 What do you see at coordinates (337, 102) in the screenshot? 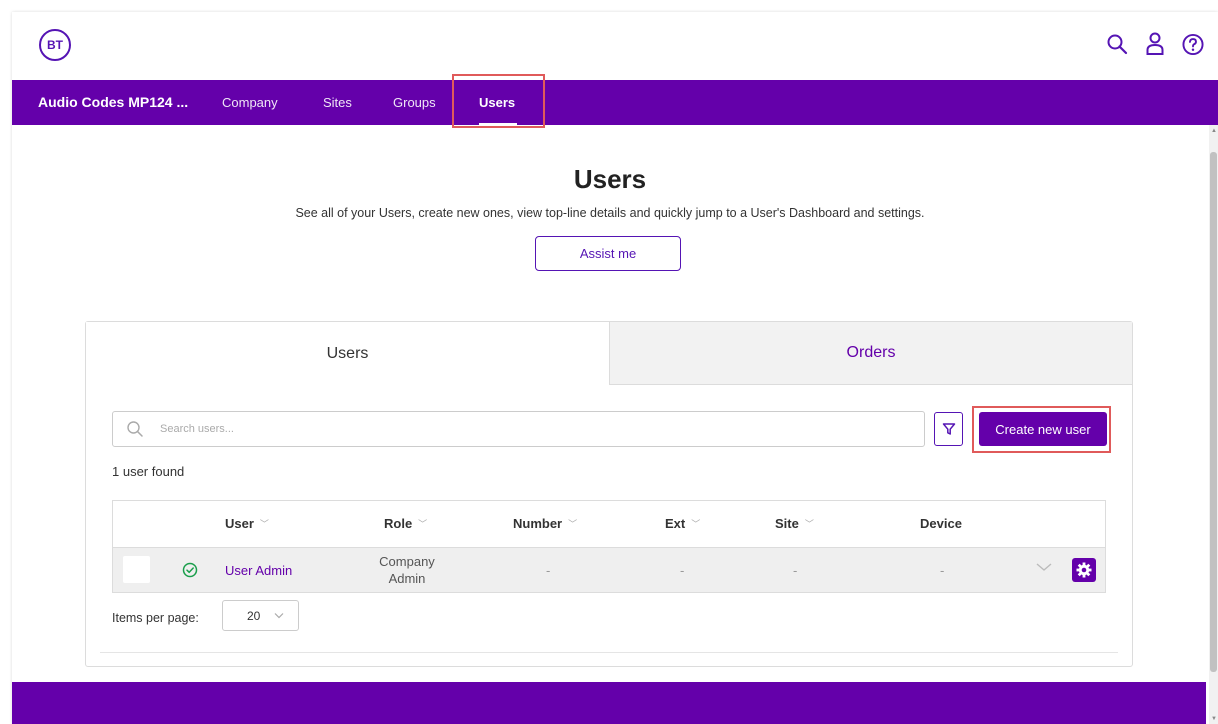
I see `nav-item-sites: Sites` at bounding box center [337, 102].